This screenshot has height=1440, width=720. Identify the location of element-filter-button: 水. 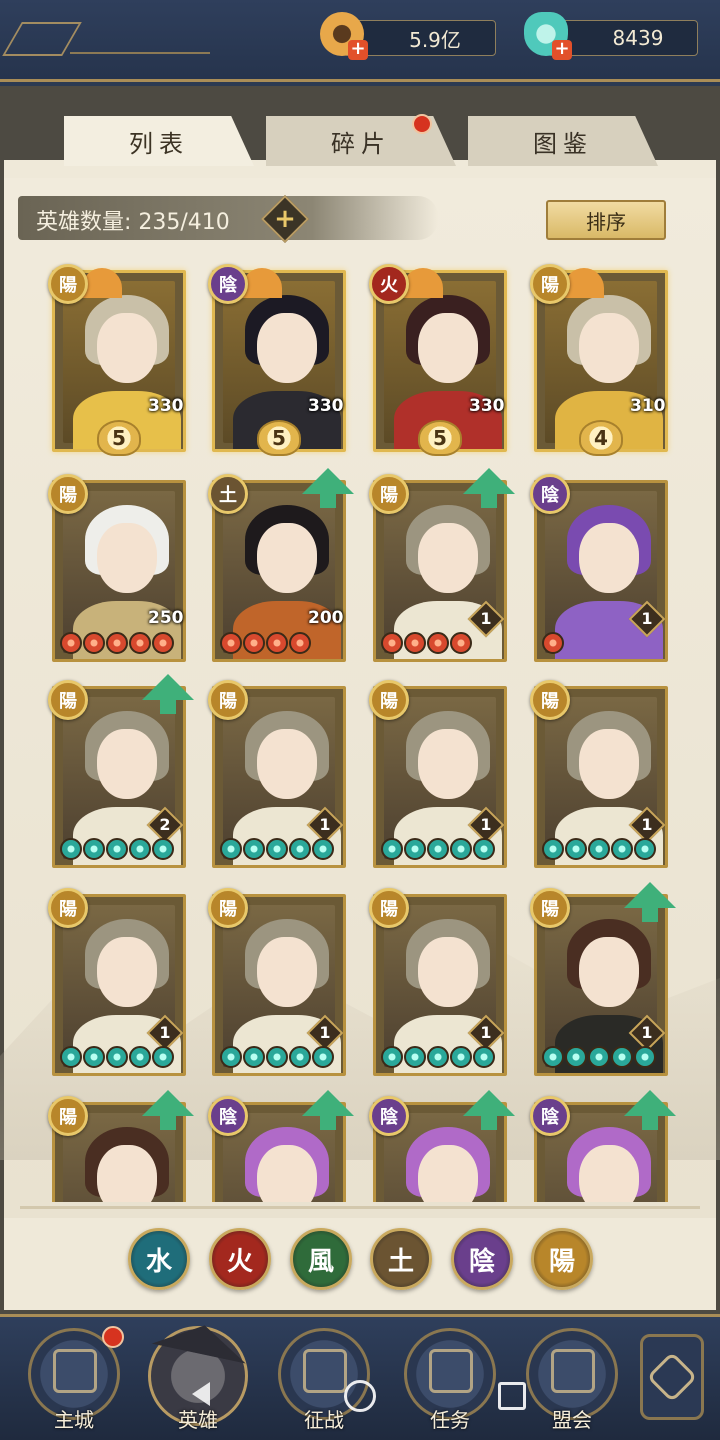
(159, 1259).